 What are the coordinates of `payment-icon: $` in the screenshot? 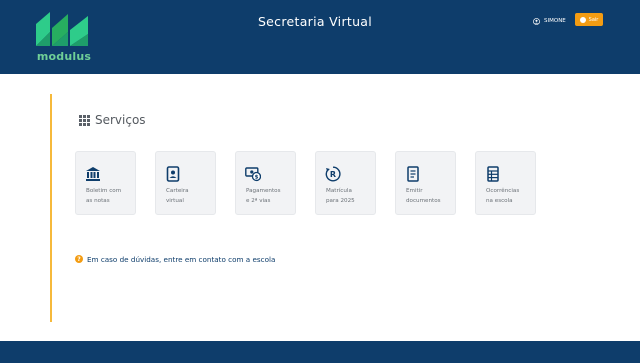 It's located at (253, 174).